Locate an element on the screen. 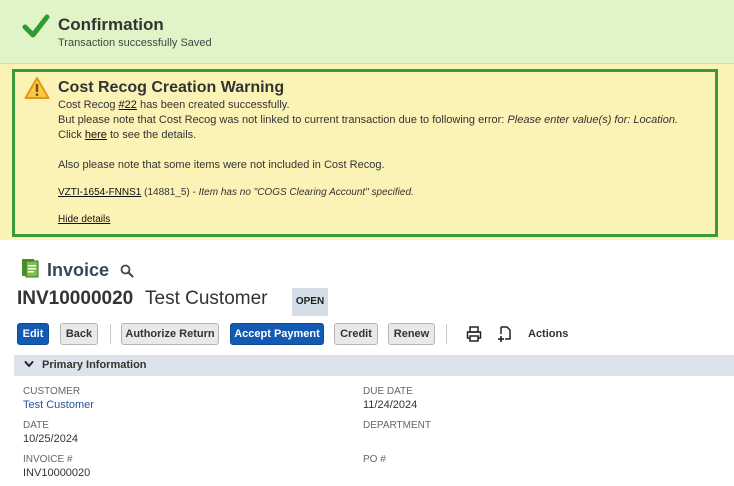 This screenshot has width=734, height=486. renew-button: Renew is located at coordinates (411, 334).